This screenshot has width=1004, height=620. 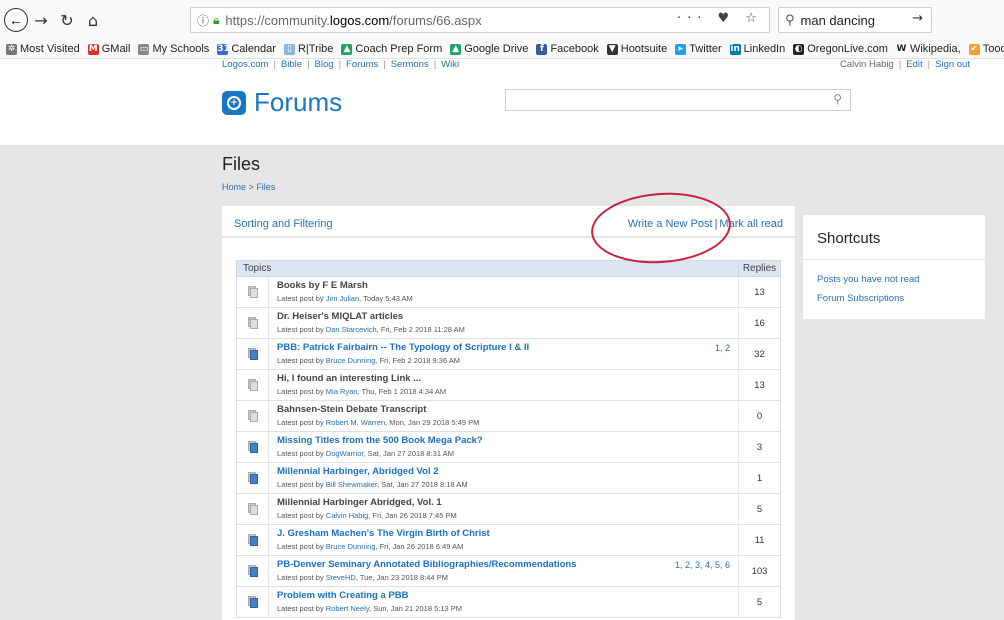 What do you see at coordinates (245, 64) in the screenshot?
I see `top-nav-link: Logos.com` at bounding box center [245, 64].